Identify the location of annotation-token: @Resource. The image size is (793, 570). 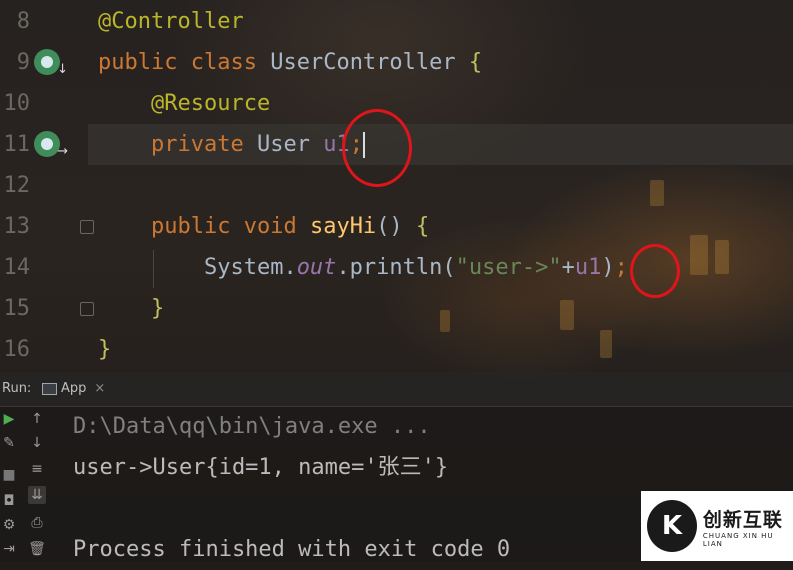
(210, 103).